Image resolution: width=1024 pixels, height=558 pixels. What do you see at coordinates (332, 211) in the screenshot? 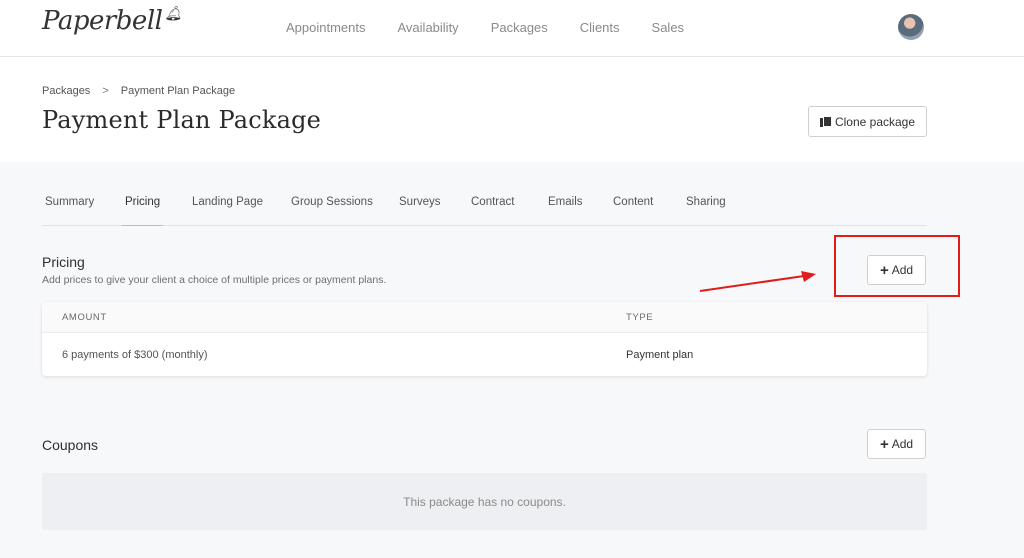
I see `tab-group-sessions: Group Sessions` at bounding box center [332, 211].